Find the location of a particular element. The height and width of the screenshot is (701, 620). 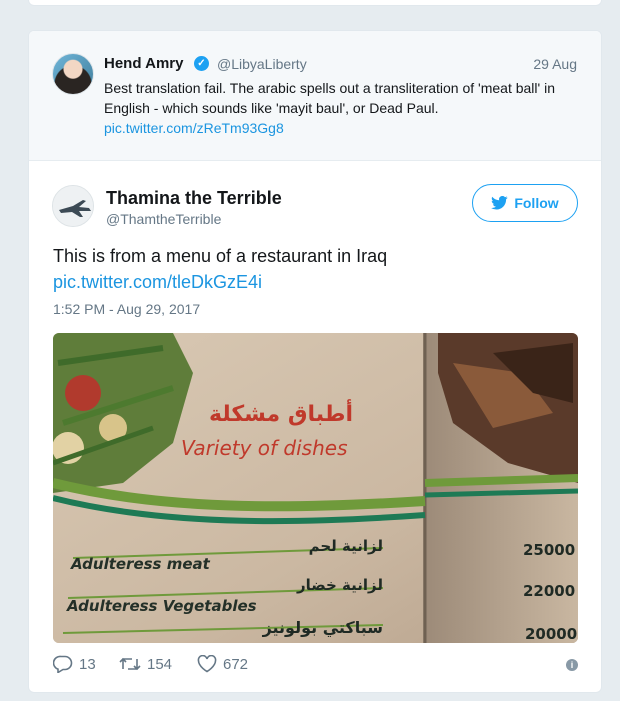

quoted-author-avatar is located at coordinates (73, 74).